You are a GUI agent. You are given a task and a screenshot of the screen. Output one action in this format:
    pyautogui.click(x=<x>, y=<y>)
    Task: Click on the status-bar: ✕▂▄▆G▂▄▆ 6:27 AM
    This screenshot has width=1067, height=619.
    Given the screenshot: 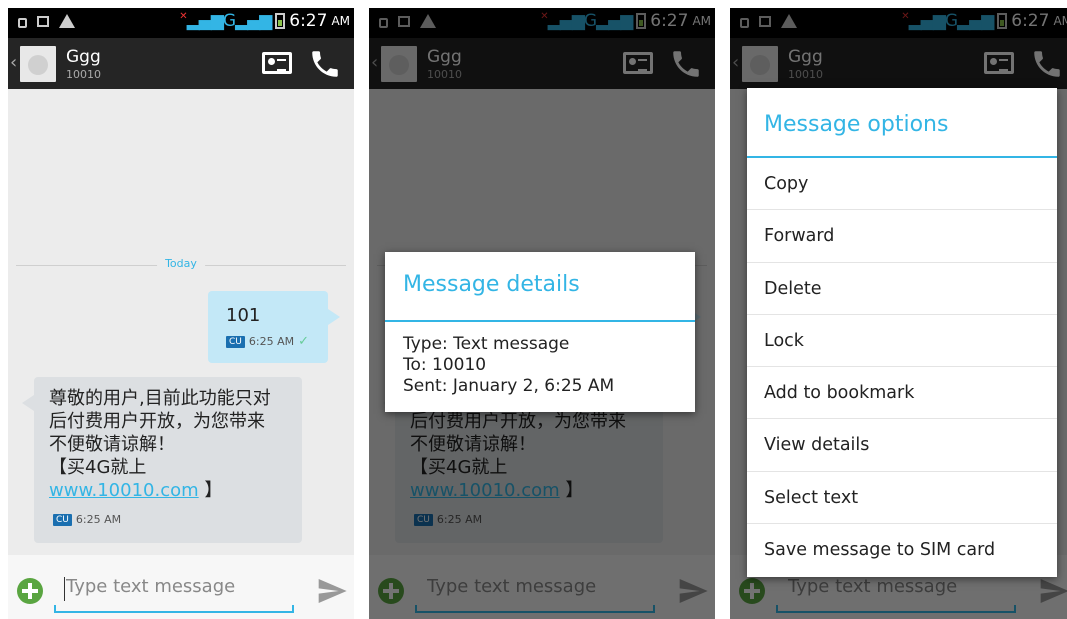 What is the action you would take?
    pyautogui.click(x=181, y=23)
    